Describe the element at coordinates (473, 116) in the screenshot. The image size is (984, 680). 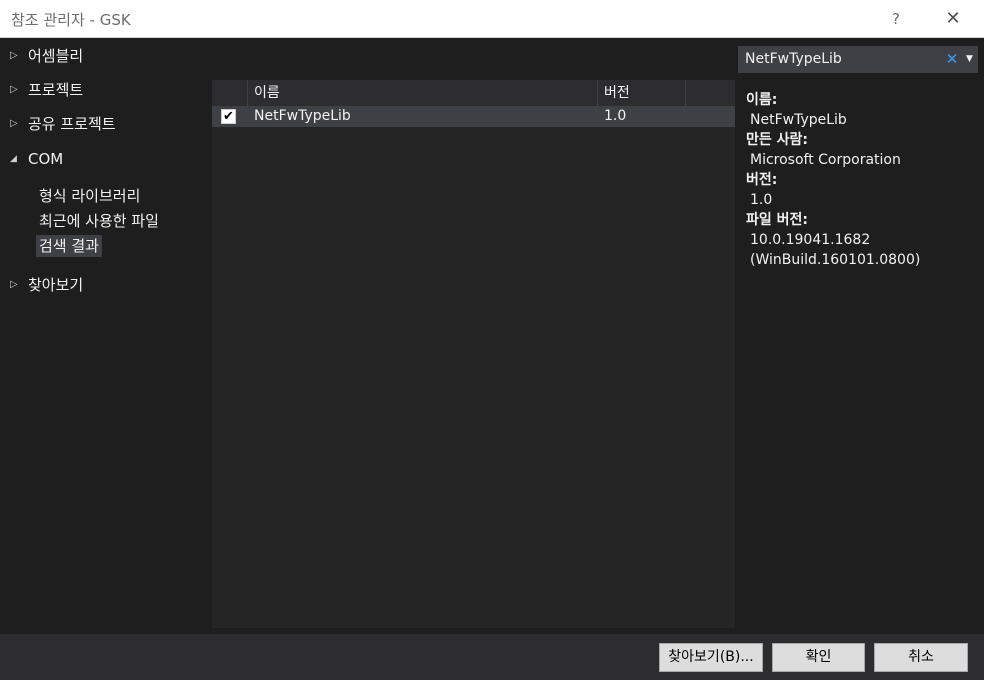
I see `table-row: ✔ NetFwTypeLib 1.0` at that location.